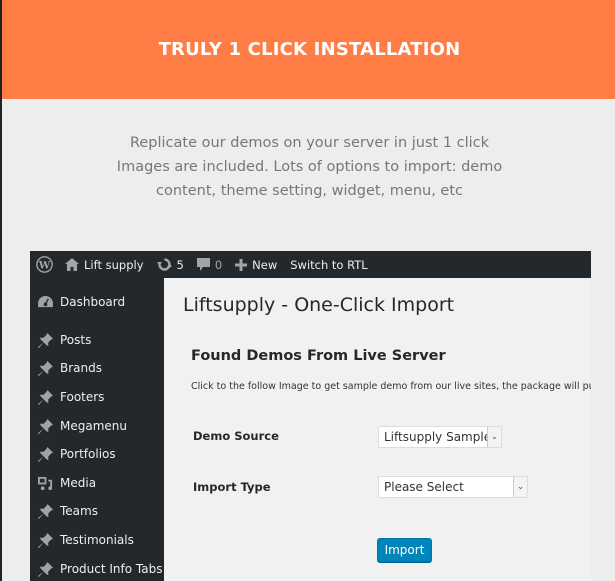 The height and width of the screenshot is (581, 615). What do you see at coordinates (265, 264) in the screenshot?
I see `new-label: New` at bounding box center [265, 264].